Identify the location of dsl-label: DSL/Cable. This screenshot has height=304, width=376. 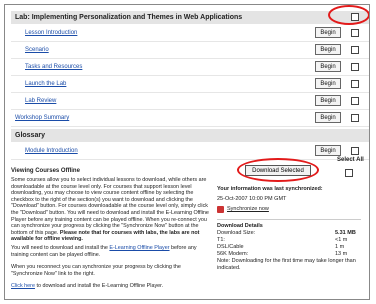
(230, 247).